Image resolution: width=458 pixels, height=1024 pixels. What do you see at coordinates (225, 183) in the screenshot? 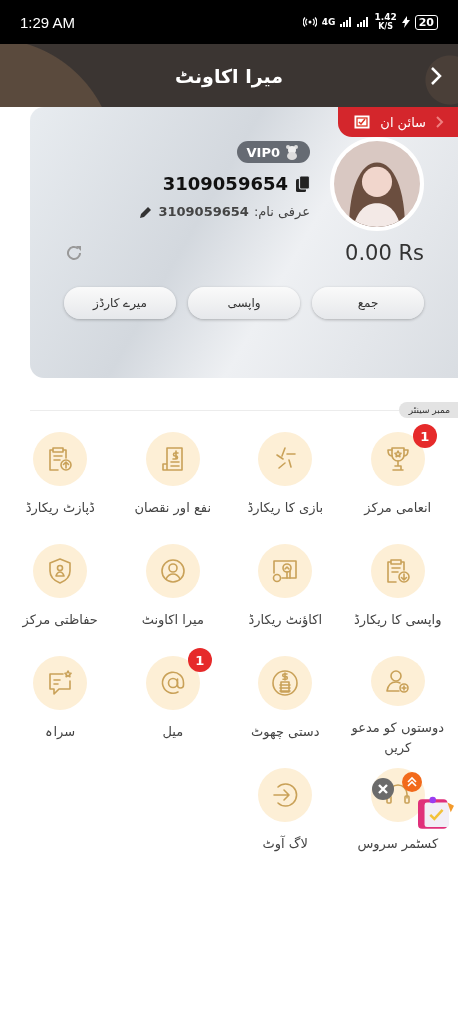
I see `user-id: 3109059654` at bounding box center [225, 183].